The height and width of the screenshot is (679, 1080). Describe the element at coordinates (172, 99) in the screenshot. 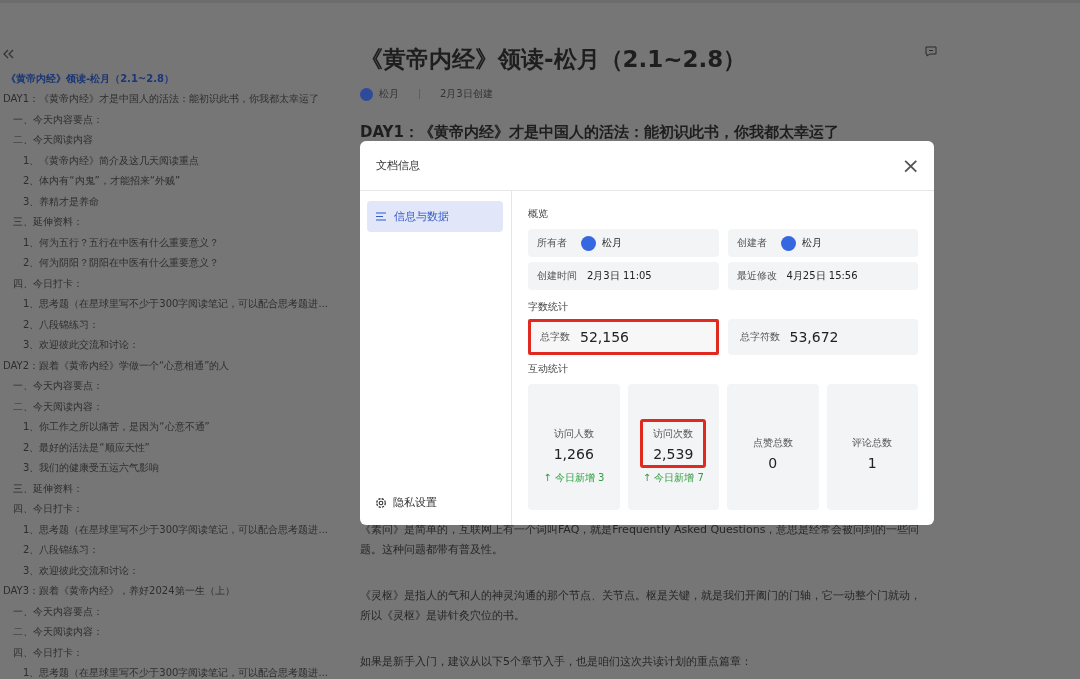

I see `outline-item: DAY1：《黄帝内经》才是中国人的活法：能初识此书，你我都太幸运了` at that location.